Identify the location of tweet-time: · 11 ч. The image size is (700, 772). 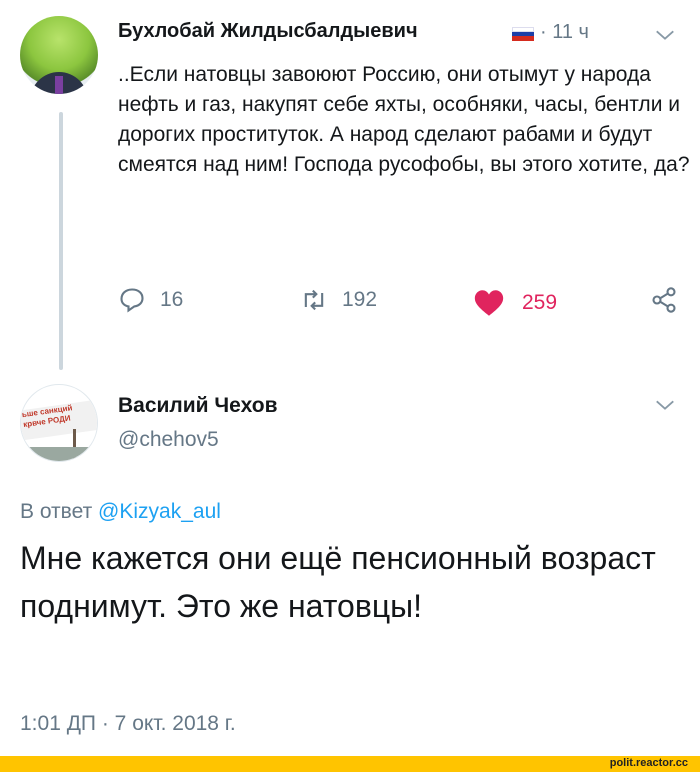
(564, 32).